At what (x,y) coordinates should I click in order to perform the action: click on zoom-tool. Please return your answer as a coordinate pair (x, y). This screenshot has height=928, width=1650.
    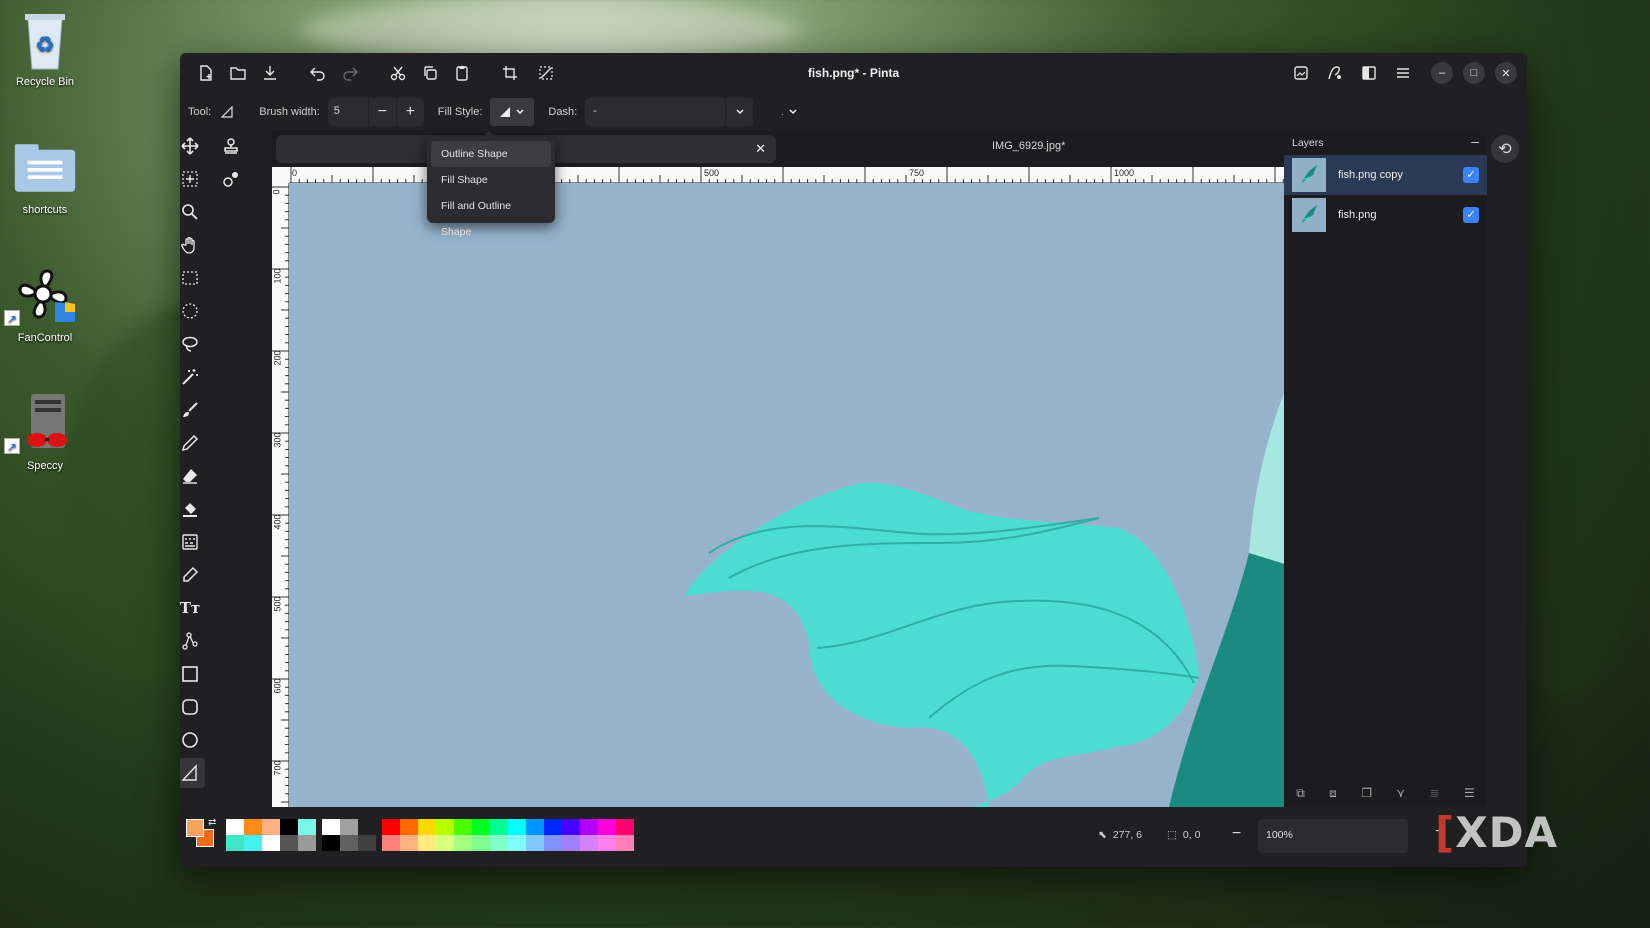
    Looking at the image, I should click on (192, 212).